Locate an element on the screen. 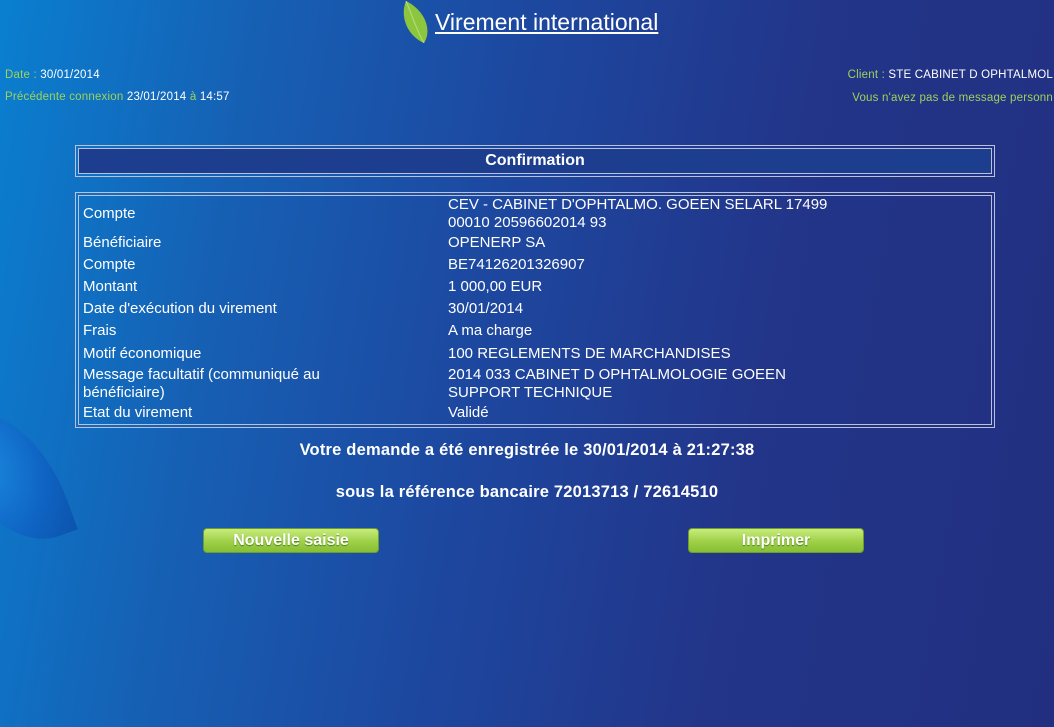 The width and height of the screenshot is (1054, 727). decorative-leaf is located at coordinates (39, 475).